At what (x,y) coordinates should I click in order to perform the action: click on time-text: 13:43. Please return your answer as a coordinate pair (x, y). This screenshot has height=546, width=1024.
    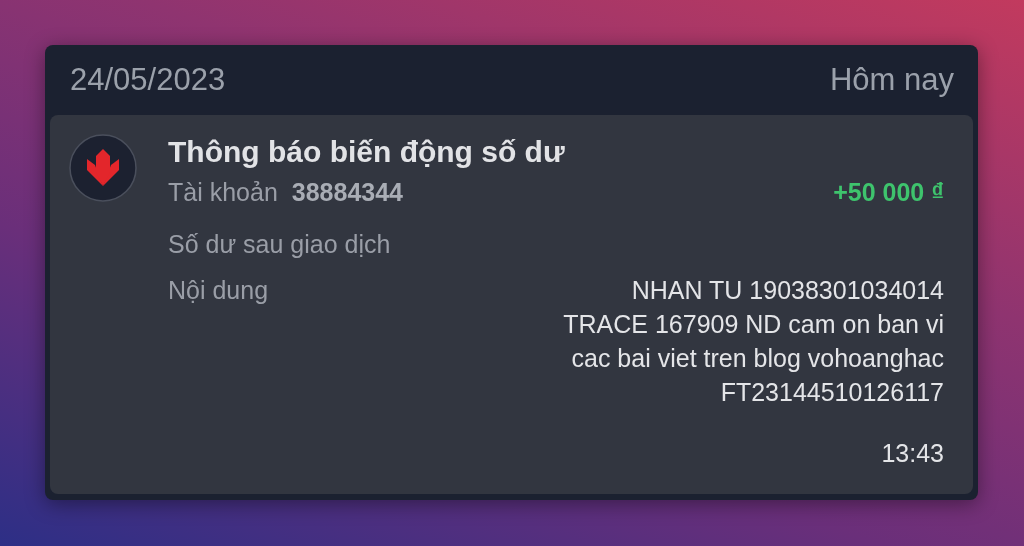
    Looking at the image, I should click on (912, 453).